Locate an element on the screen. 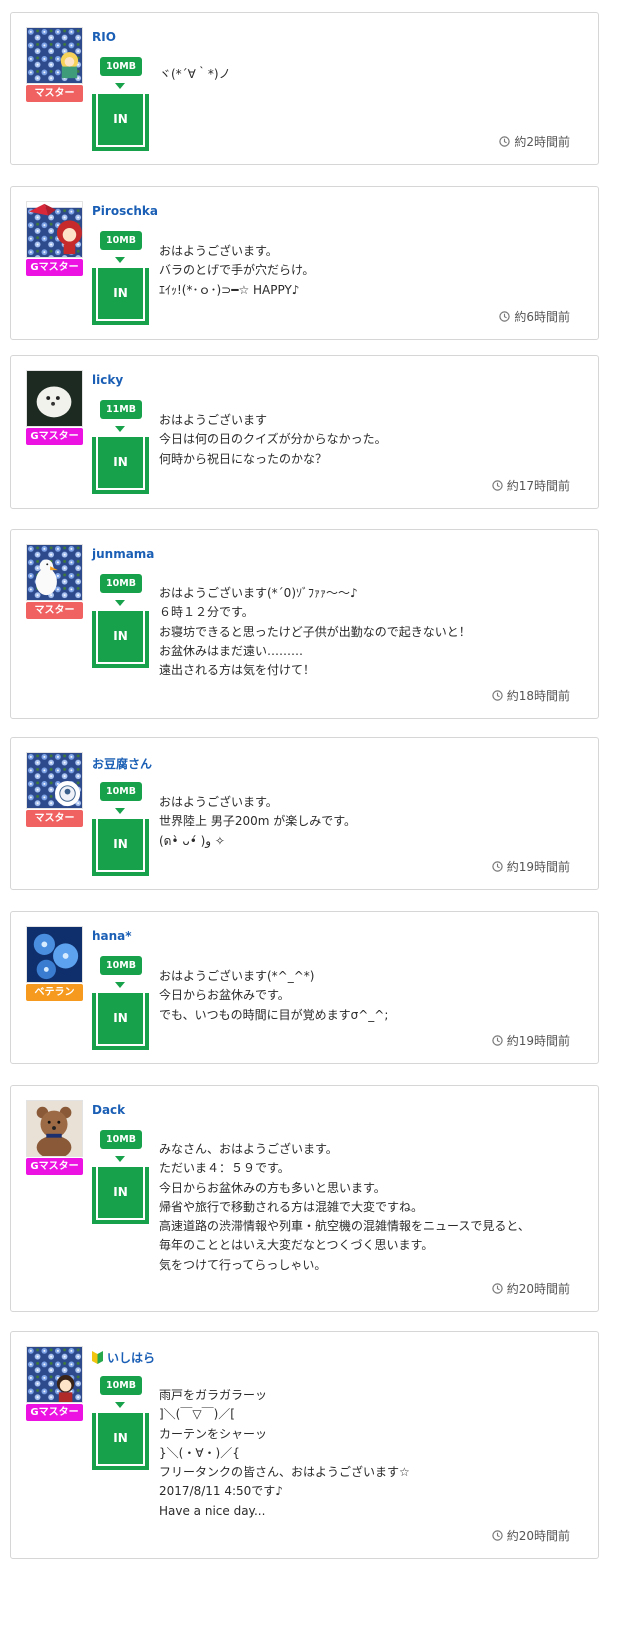  username-link: いしはら is located at coordinates (123, 1357).